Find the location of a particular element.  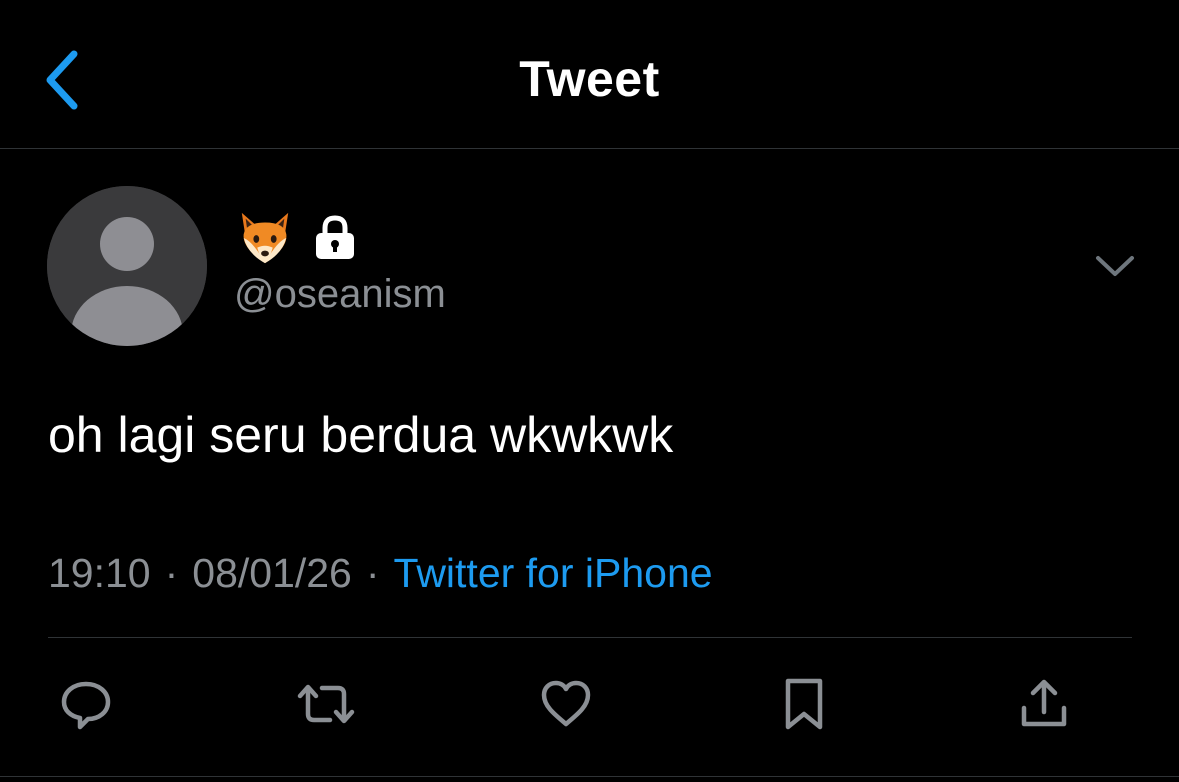

tweet-metadata: 19:10 · 08/01/26 · Twitter for iPhone is located at coordinates (380, 573).